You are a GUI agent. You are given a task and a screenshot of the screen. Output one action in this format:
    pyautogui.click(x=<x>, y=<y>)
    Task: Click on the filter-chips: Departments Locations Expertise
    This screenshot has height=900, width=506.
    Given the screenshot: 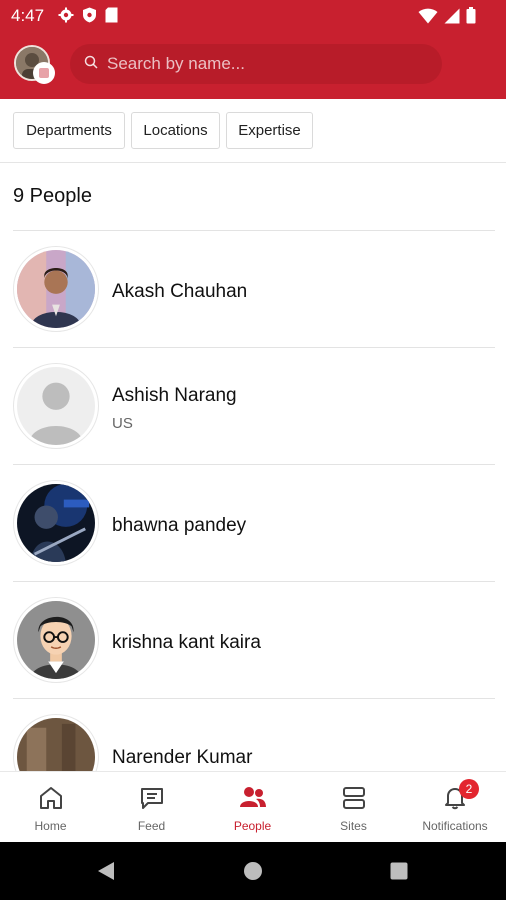 What is the action you would take?
    pyautogui.click(x=253, y=131)
    